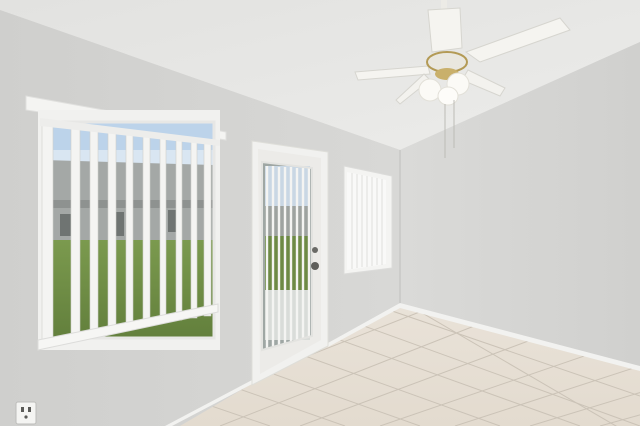 The image size is (640, 426). What do you see at coordinates (368, 220) in the screenshot?
I see `small-window` at bounding box center [368, 220].